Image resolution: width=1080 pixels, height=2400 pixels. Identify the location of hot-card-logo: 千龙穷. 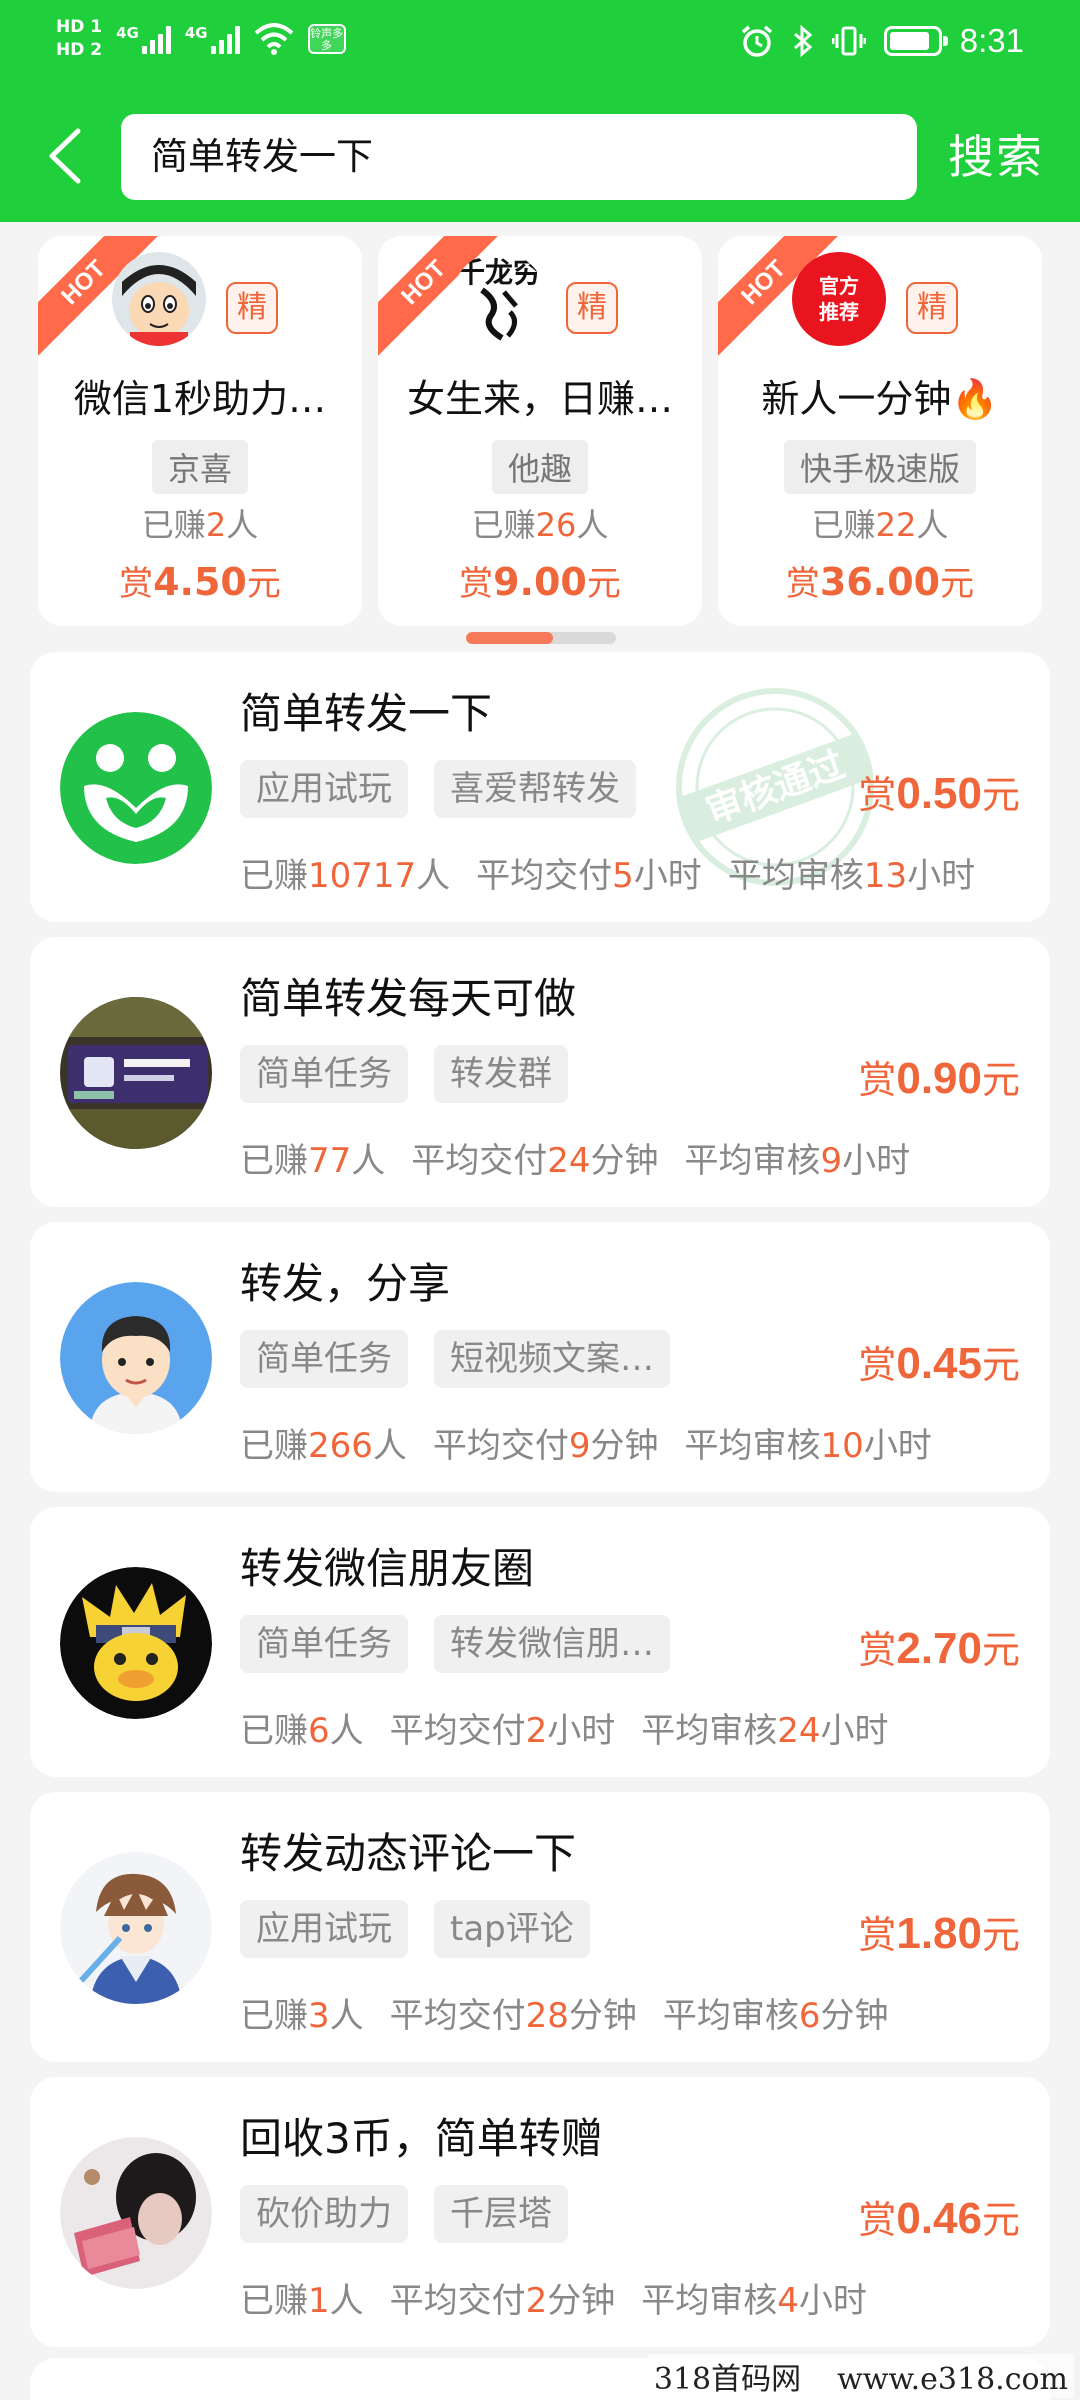
(499, 299).